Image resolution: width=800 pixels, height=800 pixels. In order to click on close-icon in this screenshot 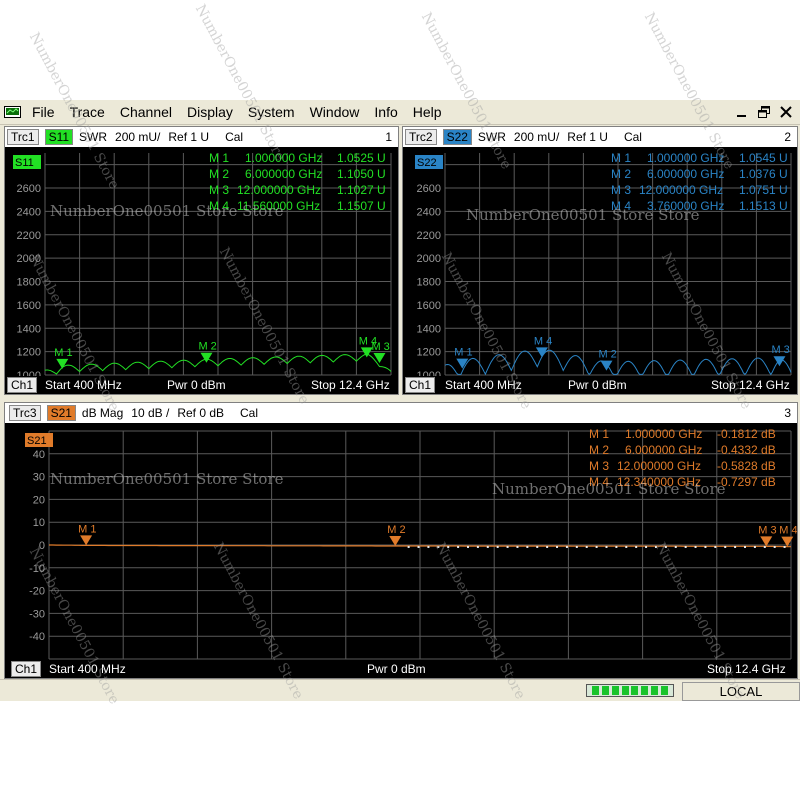, I will do `click(786, 111)`.